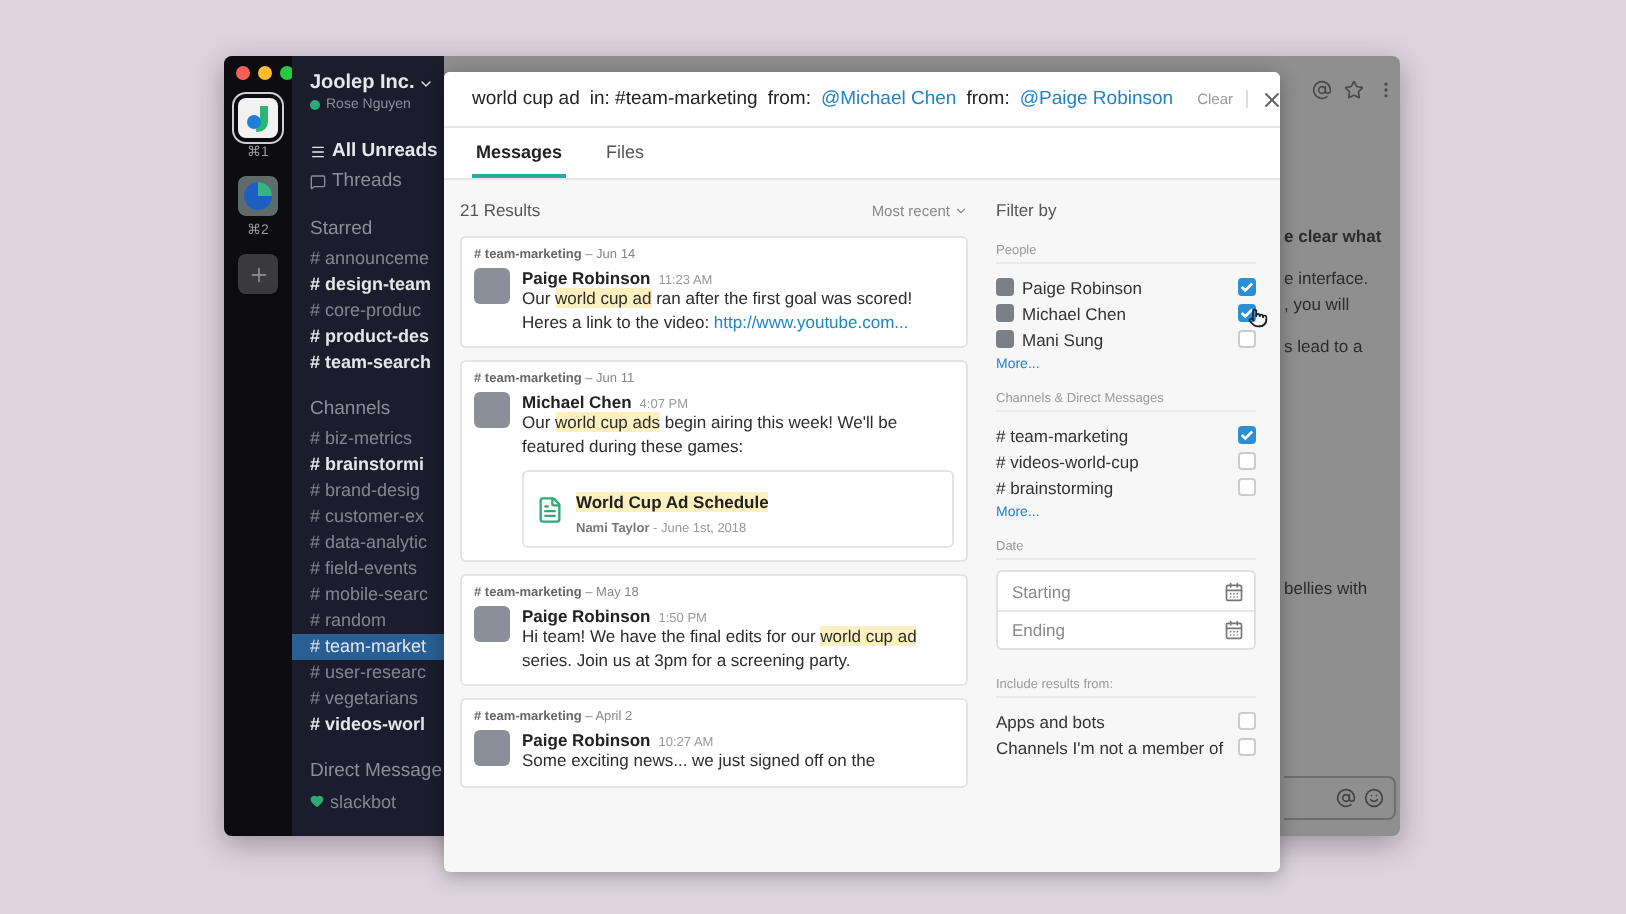  I want to click on section-title: Channels, so click(377, 409).